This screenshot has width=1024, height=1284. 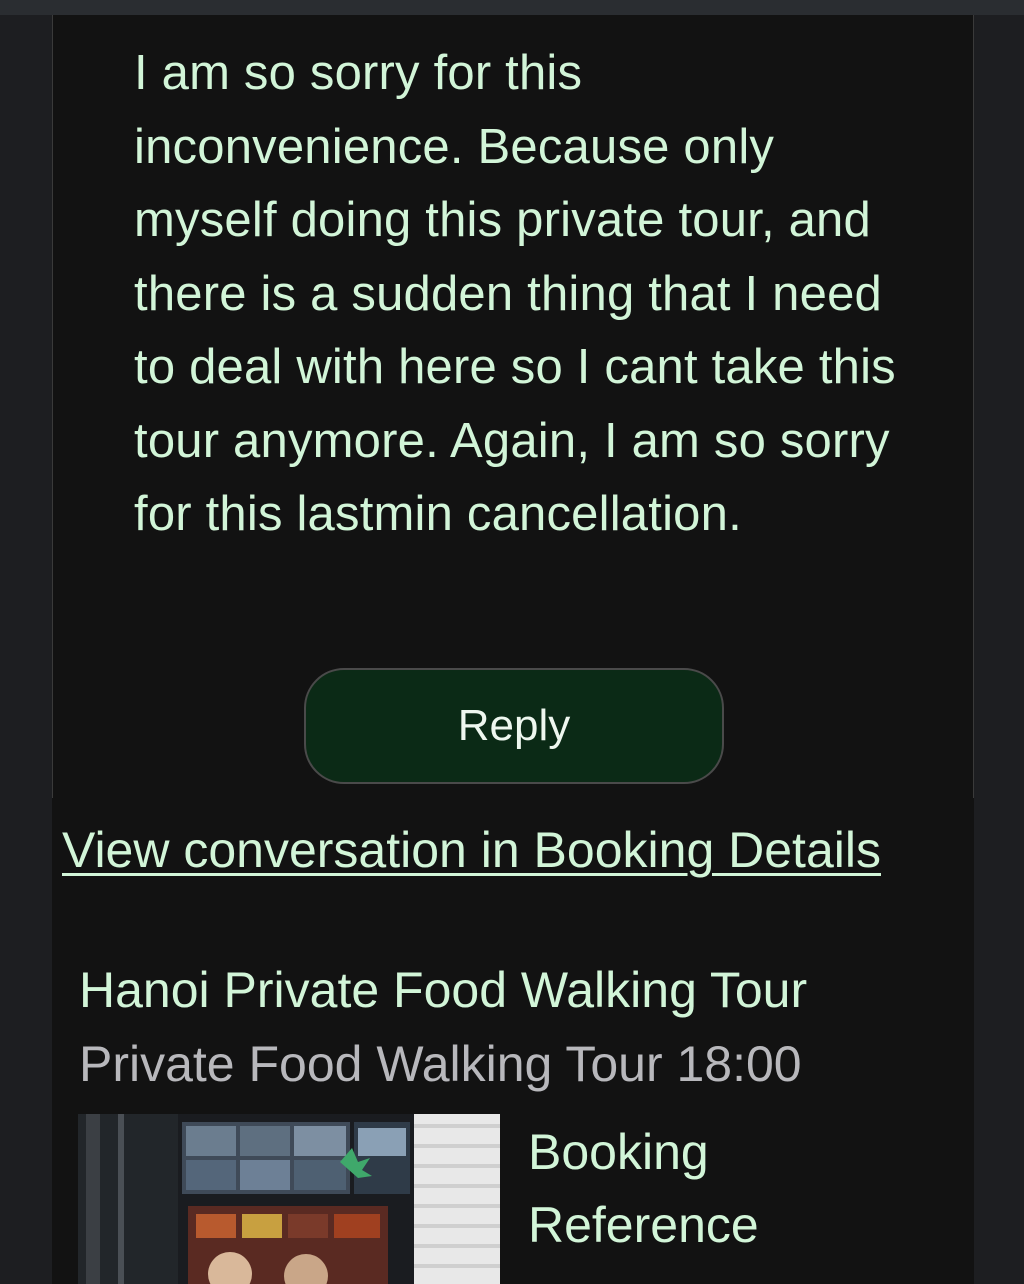 I want to click on view-conversation-link: View conversation in Booking Details, so click(x=471, y=850).